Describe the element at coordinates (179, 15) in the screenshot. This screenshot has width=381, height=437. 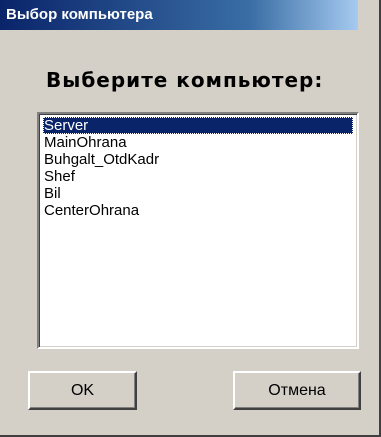
I see `title-bar: Выбор компьютера` at that location.